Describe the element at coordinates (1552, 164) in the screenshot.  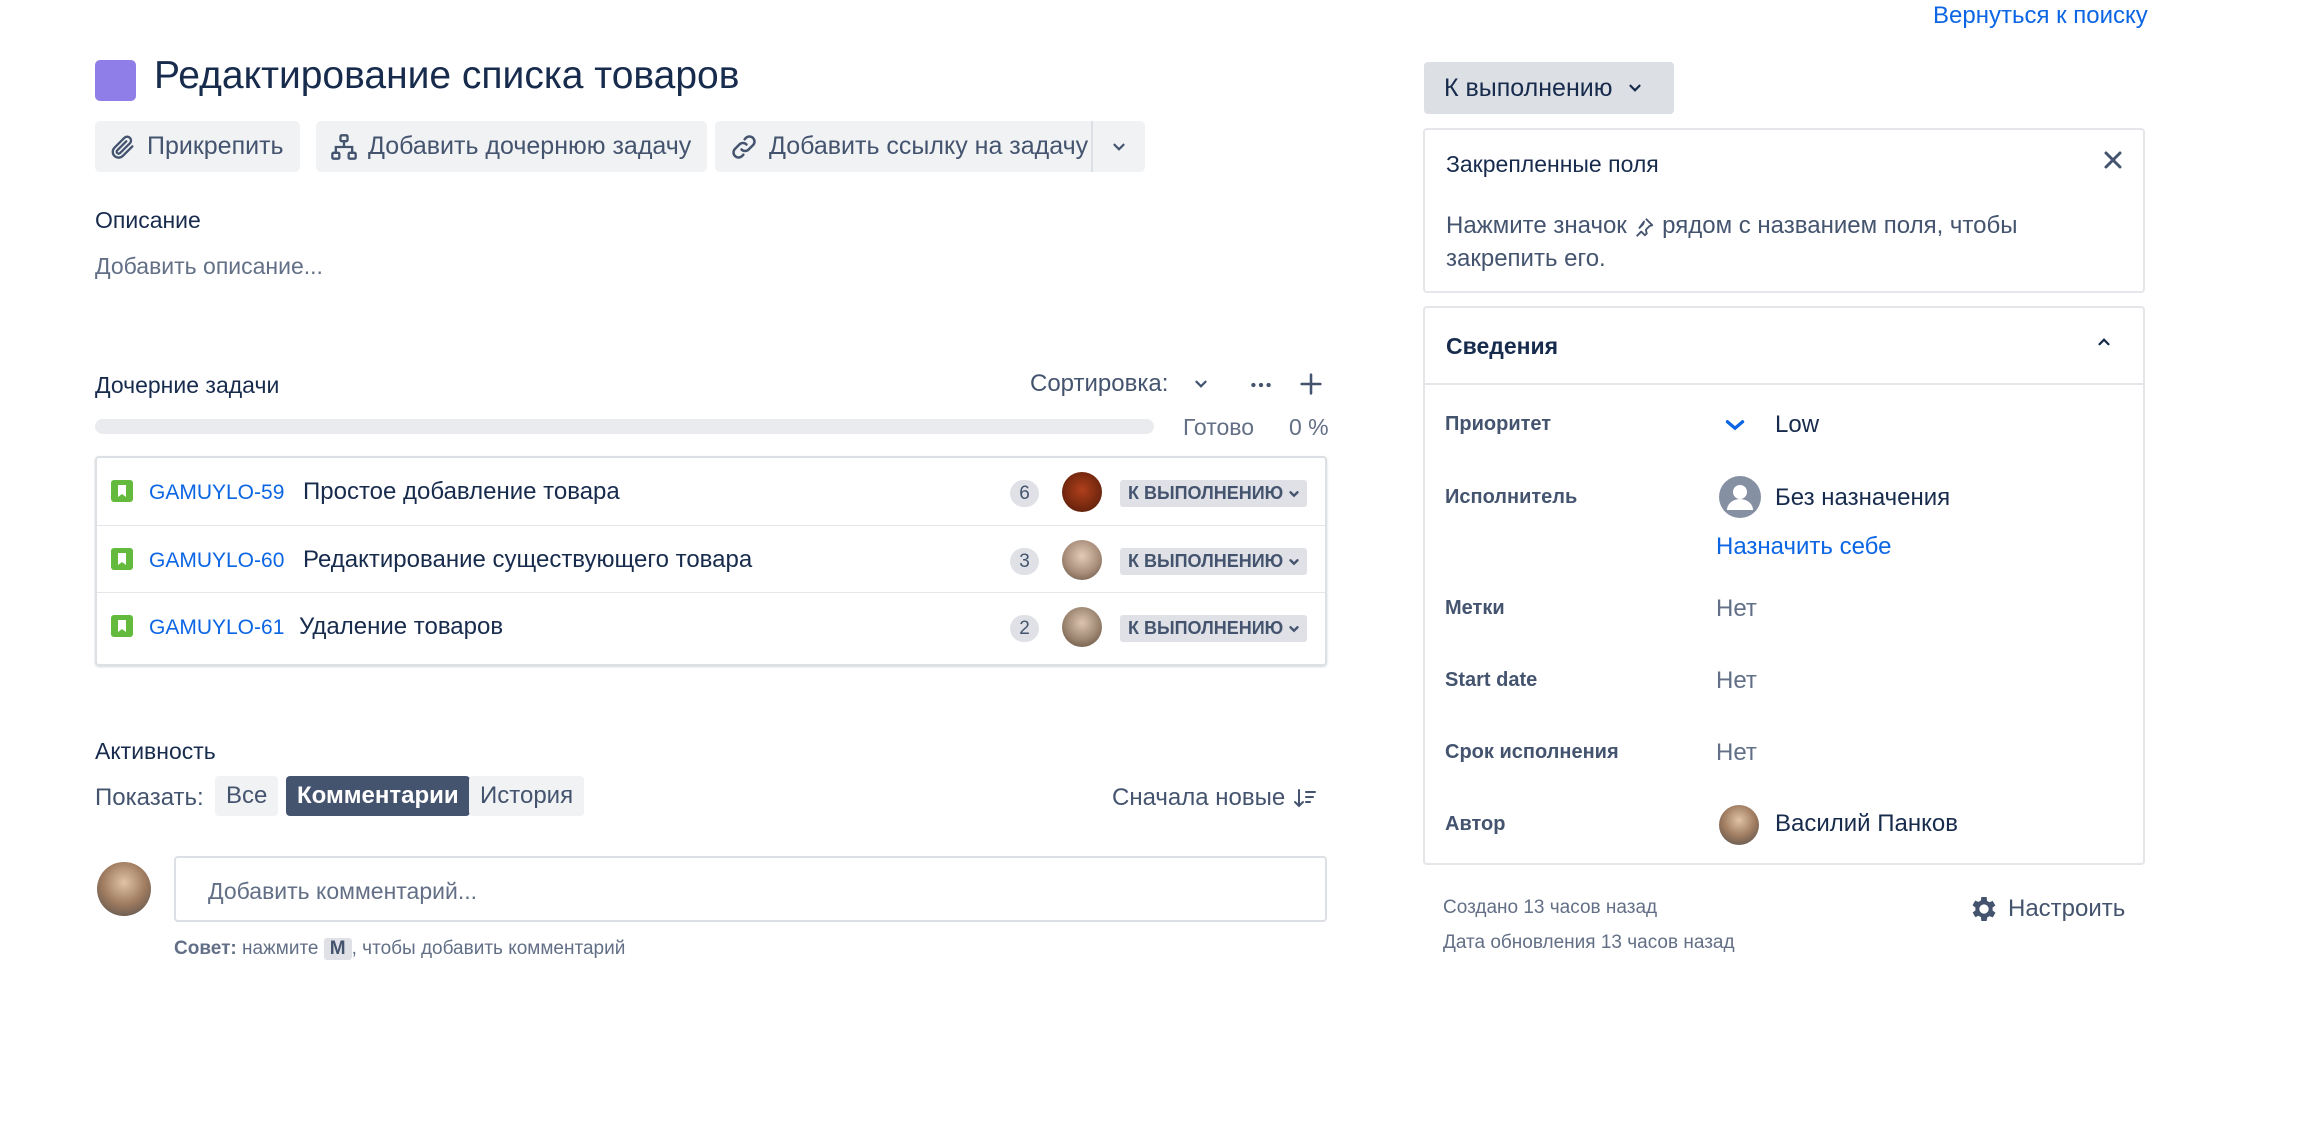
I see `pinned-fields-title: Закрепленные поля` at that location.